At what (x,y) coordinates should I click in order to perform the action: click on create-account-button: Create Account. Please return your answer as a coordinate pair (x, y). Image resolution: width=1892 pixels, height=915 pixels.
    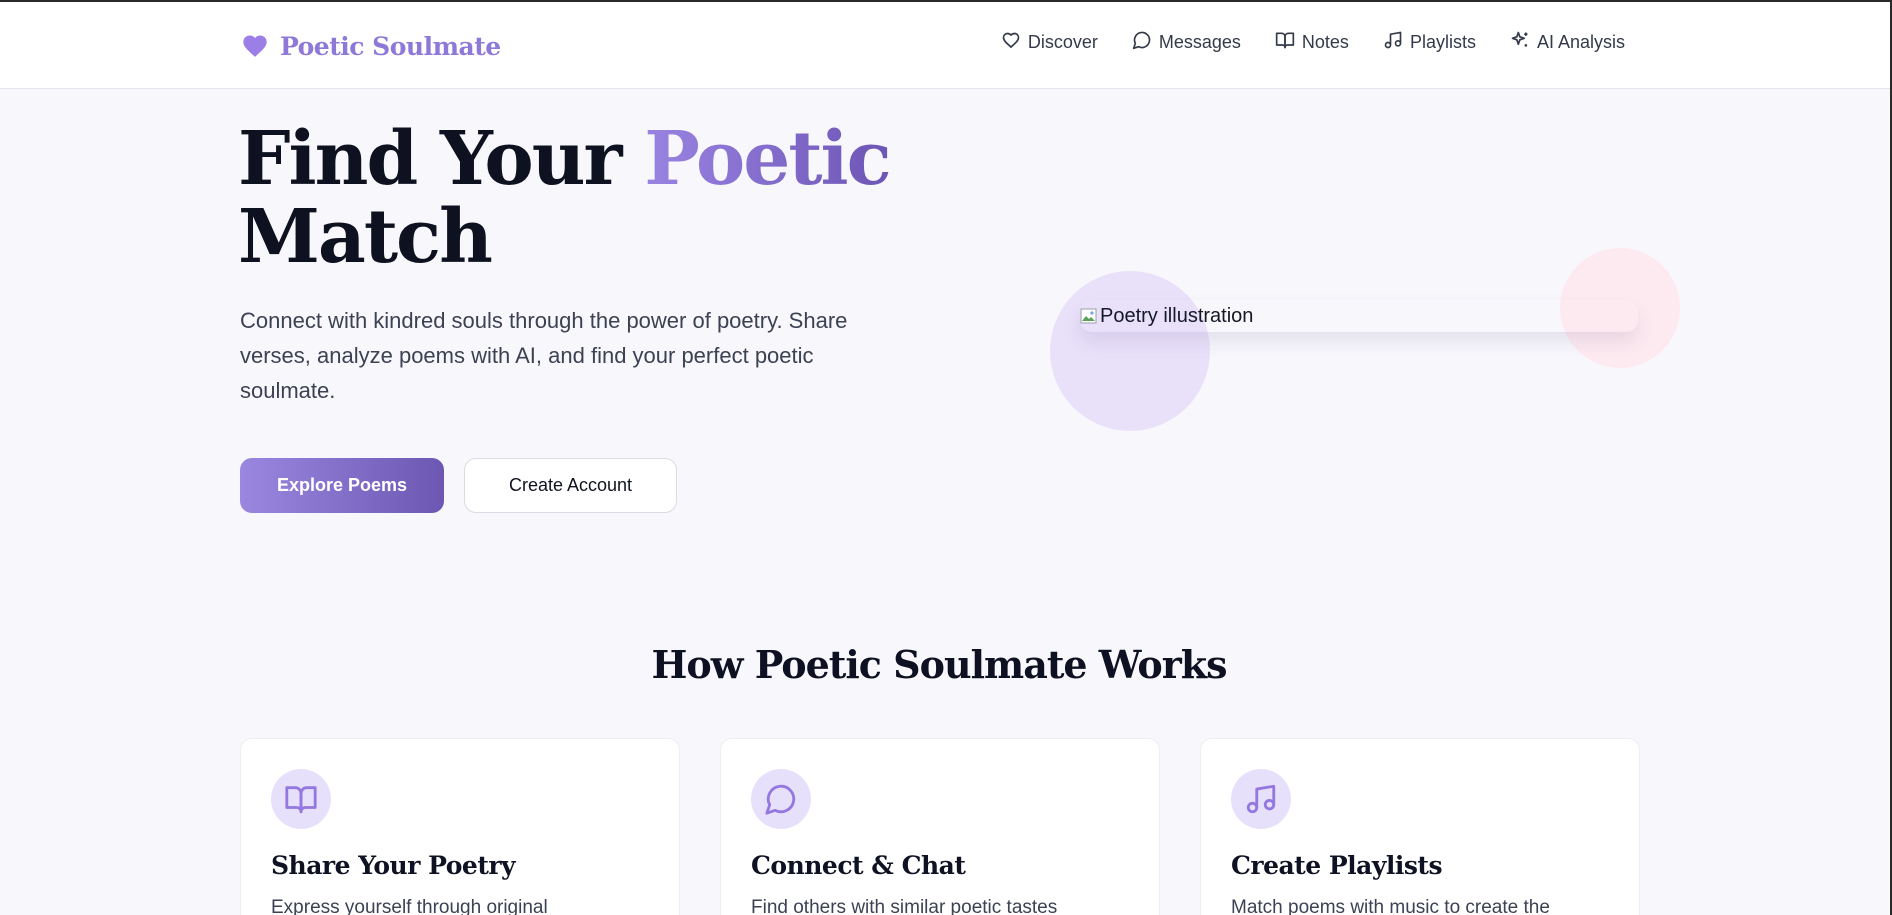
    Looking at the image, I should click on (570, 485).